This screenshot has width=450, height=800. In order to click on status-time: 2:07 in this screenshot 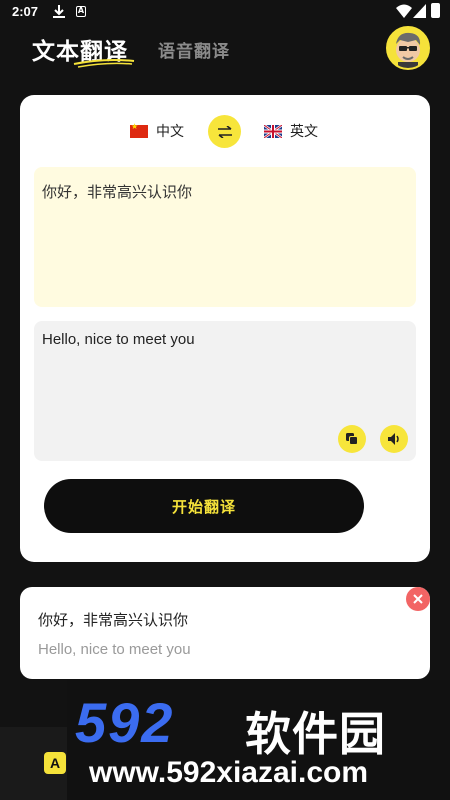, I will do `click(25, 11)`.